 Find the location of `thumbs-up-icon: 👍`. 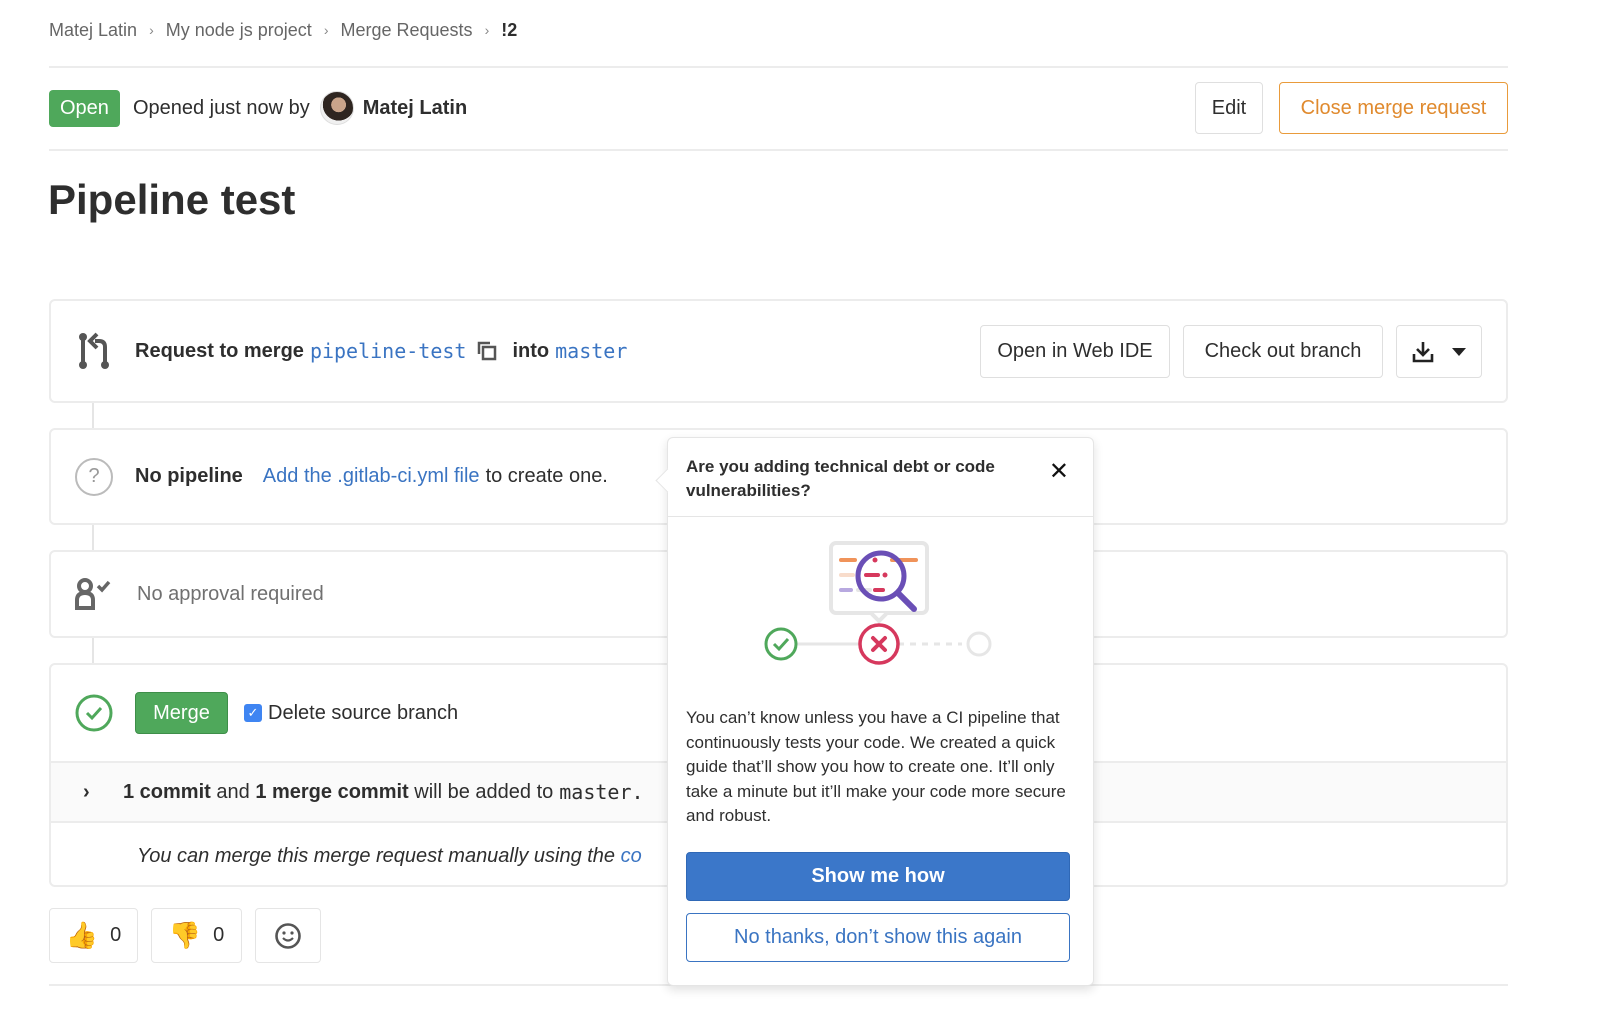

thumbs-up-icon: 👍 is located at coordinates (82, 935).